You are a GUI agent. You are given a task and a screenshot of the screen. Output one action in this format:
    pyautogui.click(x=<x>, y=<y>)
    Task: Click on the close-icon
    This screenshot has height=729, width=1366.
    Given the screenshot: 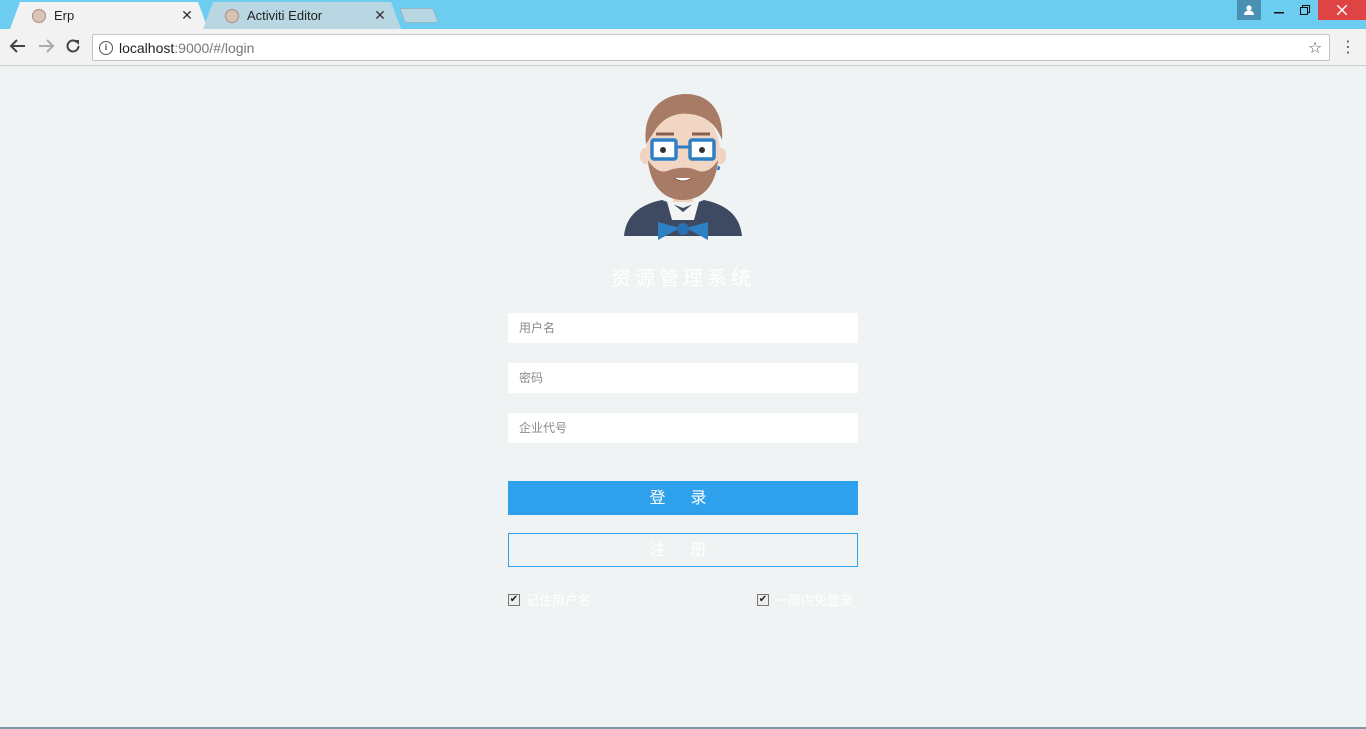 What is the action you would take?
    pyautogui.click(x=1342, y=10)
    